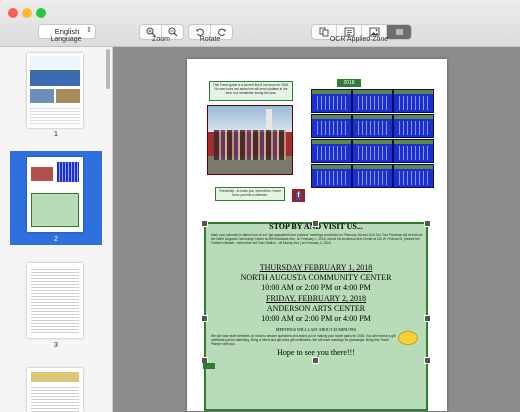 The image size is (520, 412). I want to click on date-friday: FRIDAY, FEBRUARY 2, 2018, so click(316, 298).